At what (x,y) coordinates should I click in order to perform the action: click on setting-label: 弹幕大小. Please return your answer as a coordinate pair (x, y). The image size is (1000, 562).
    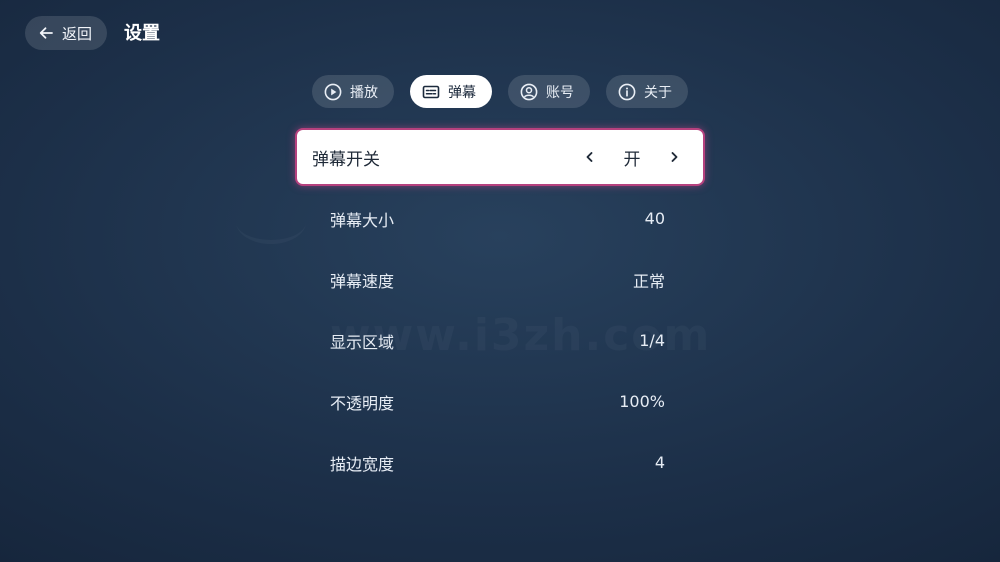
    Looking at the image, I should click on (362, 220).